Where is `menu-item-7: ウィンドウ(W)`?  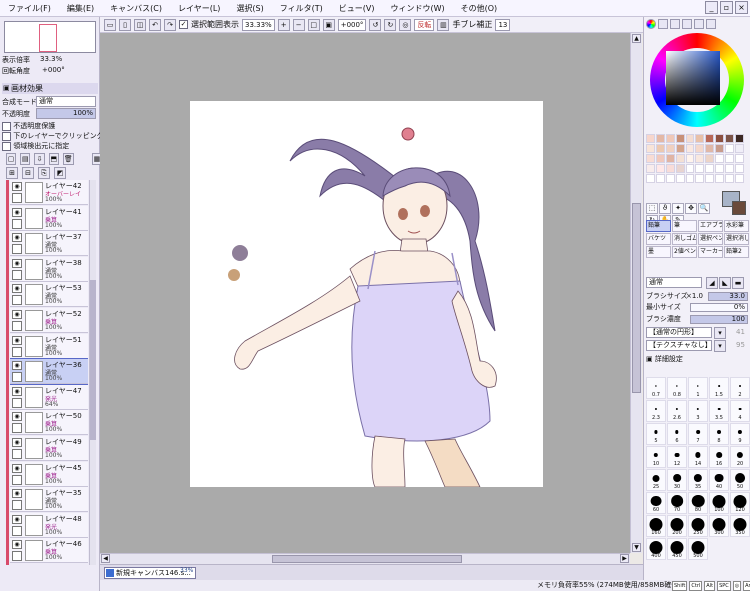
menu-item-7: ウィンドウ(W) is located at coordinates (417, 8).